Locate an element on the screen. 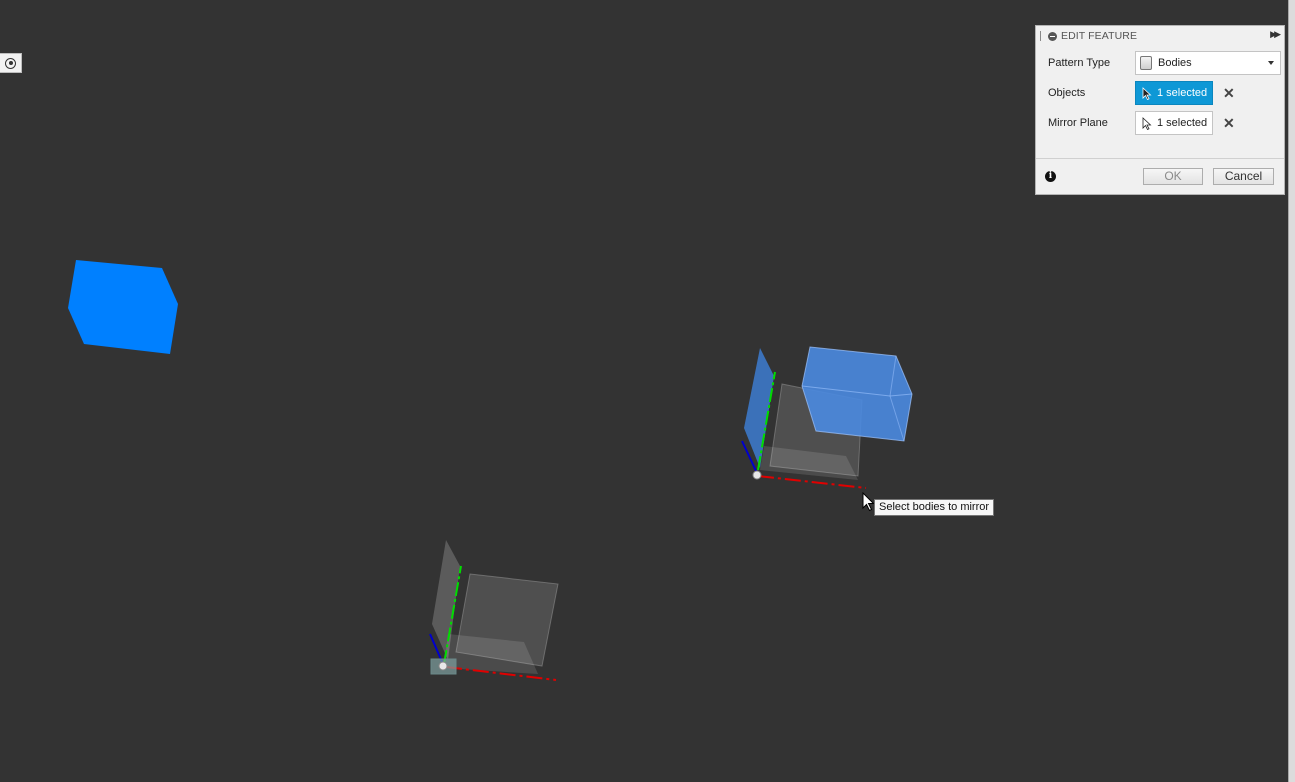 The height and width of the screenshot is (782, 1295). info-icon: i is located at coordinates (1050, 176).